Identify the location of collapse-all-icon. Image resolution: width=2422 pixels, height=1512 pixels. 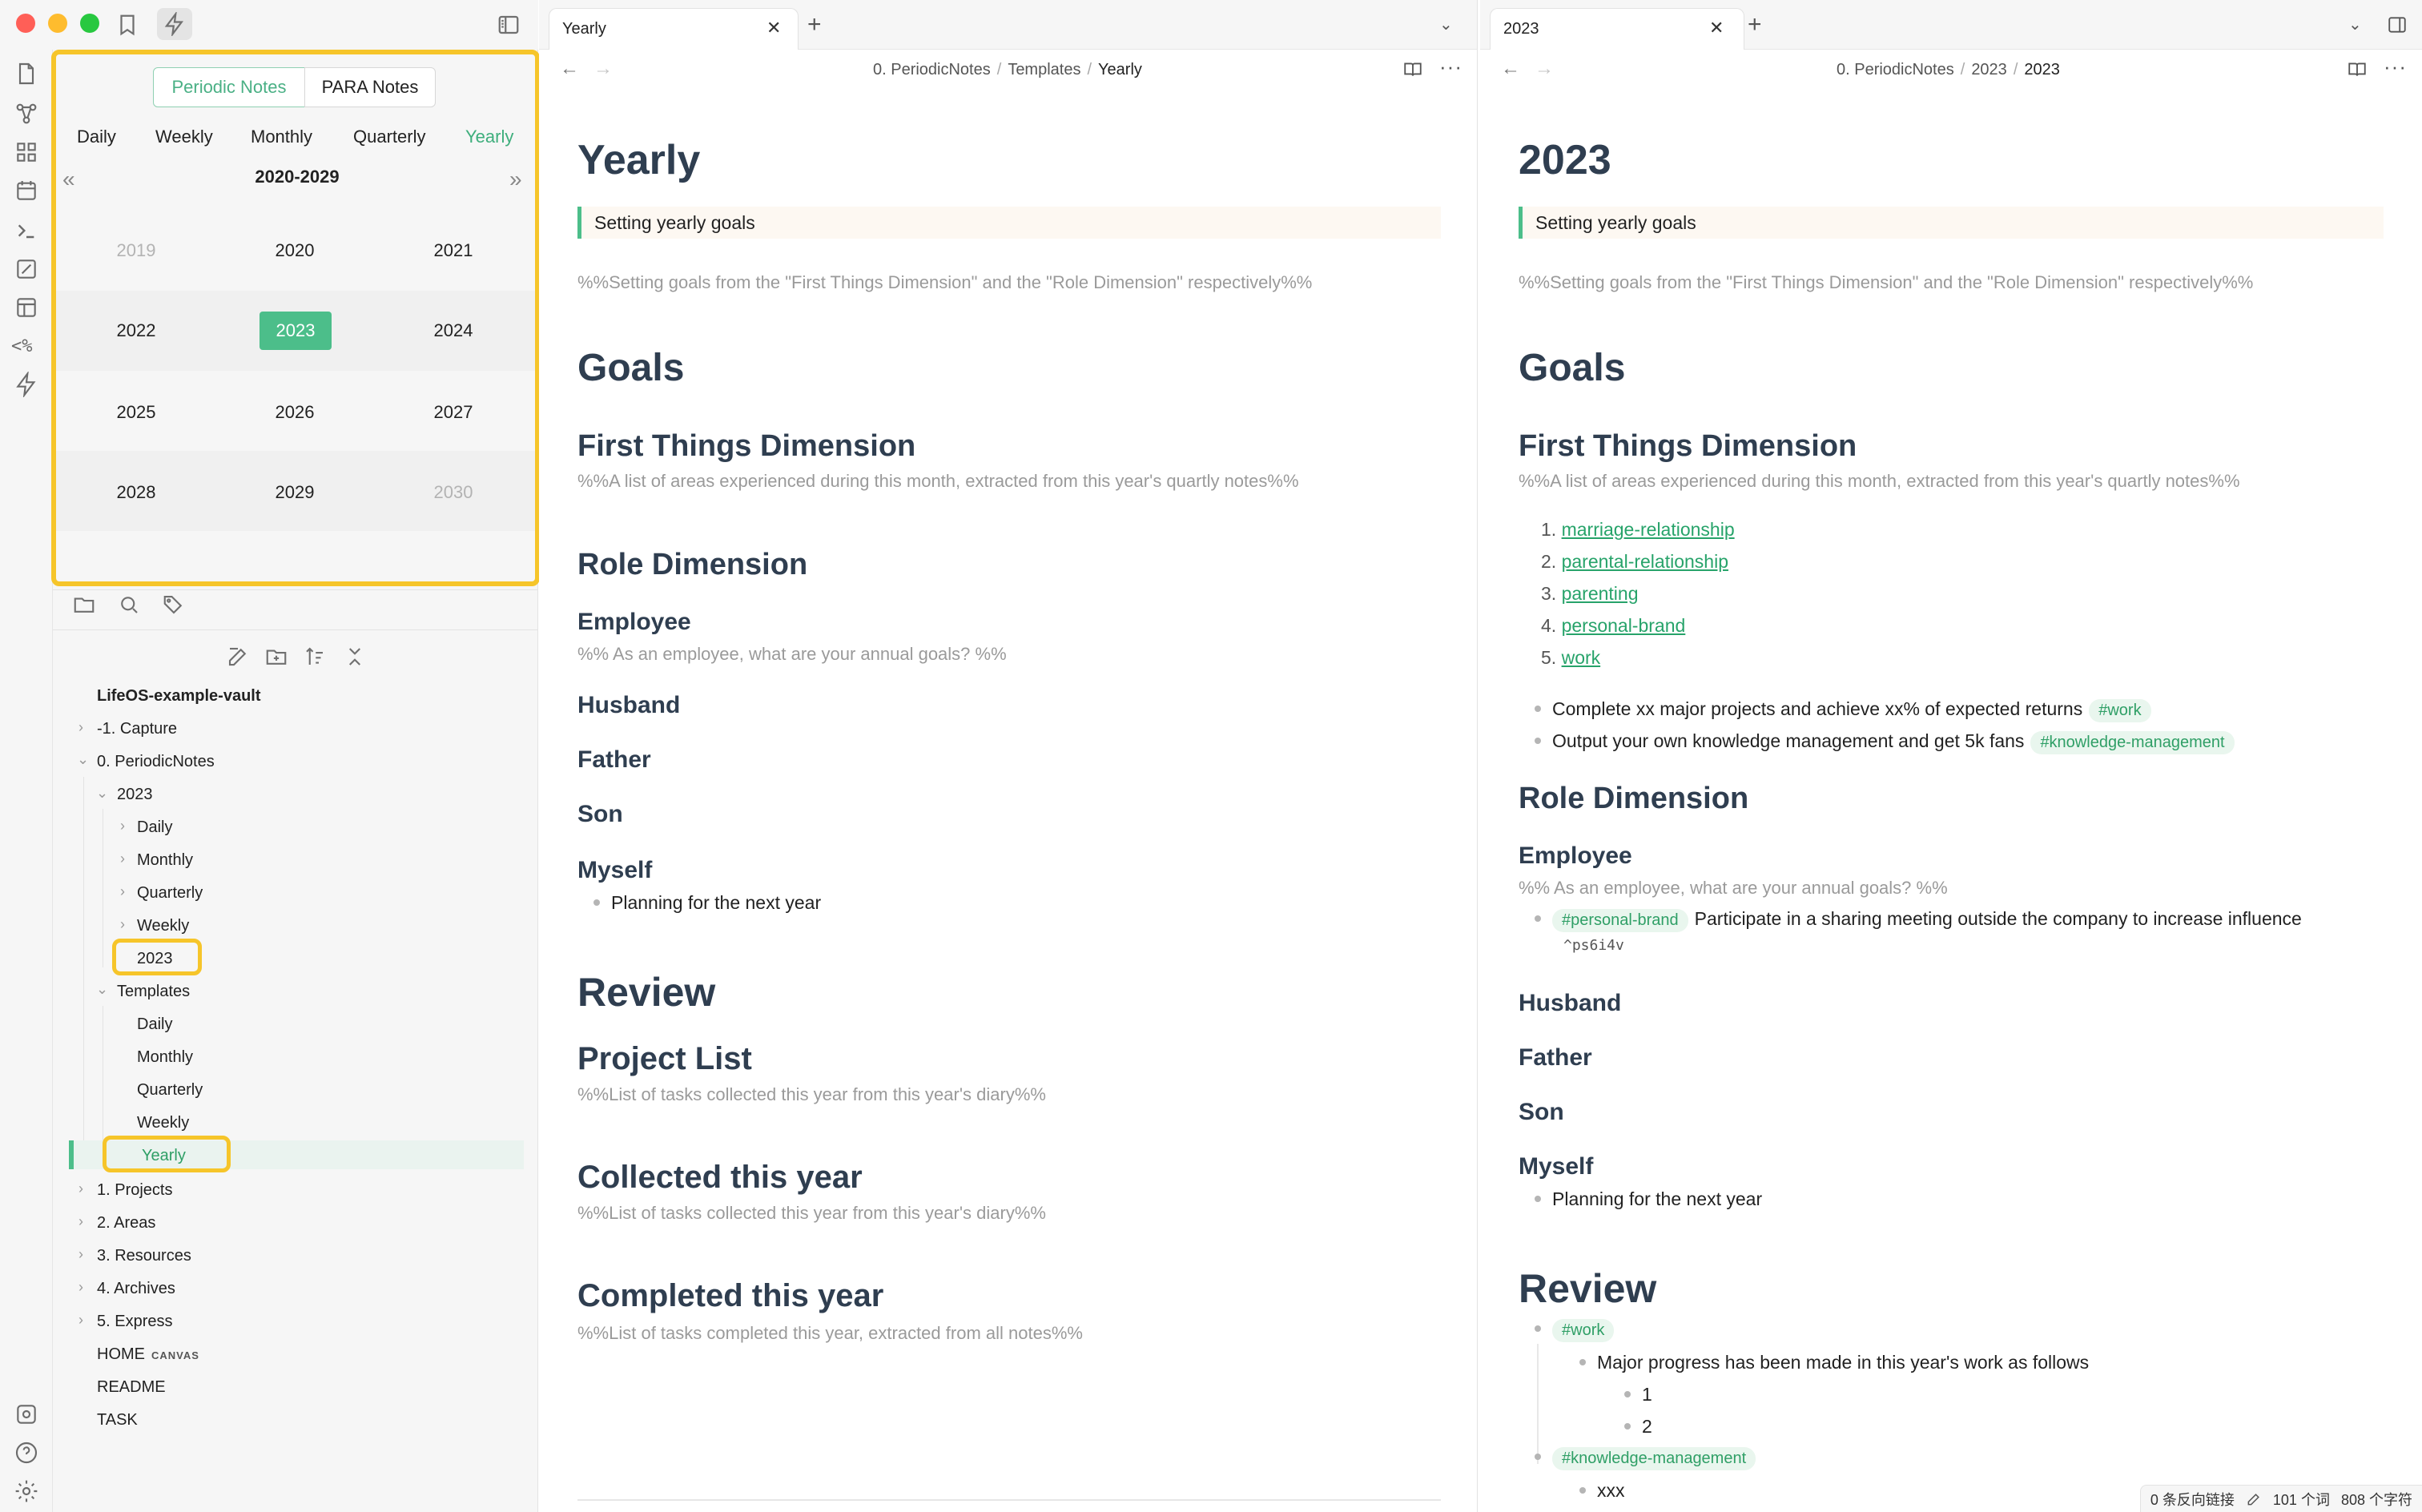
(355, 657).